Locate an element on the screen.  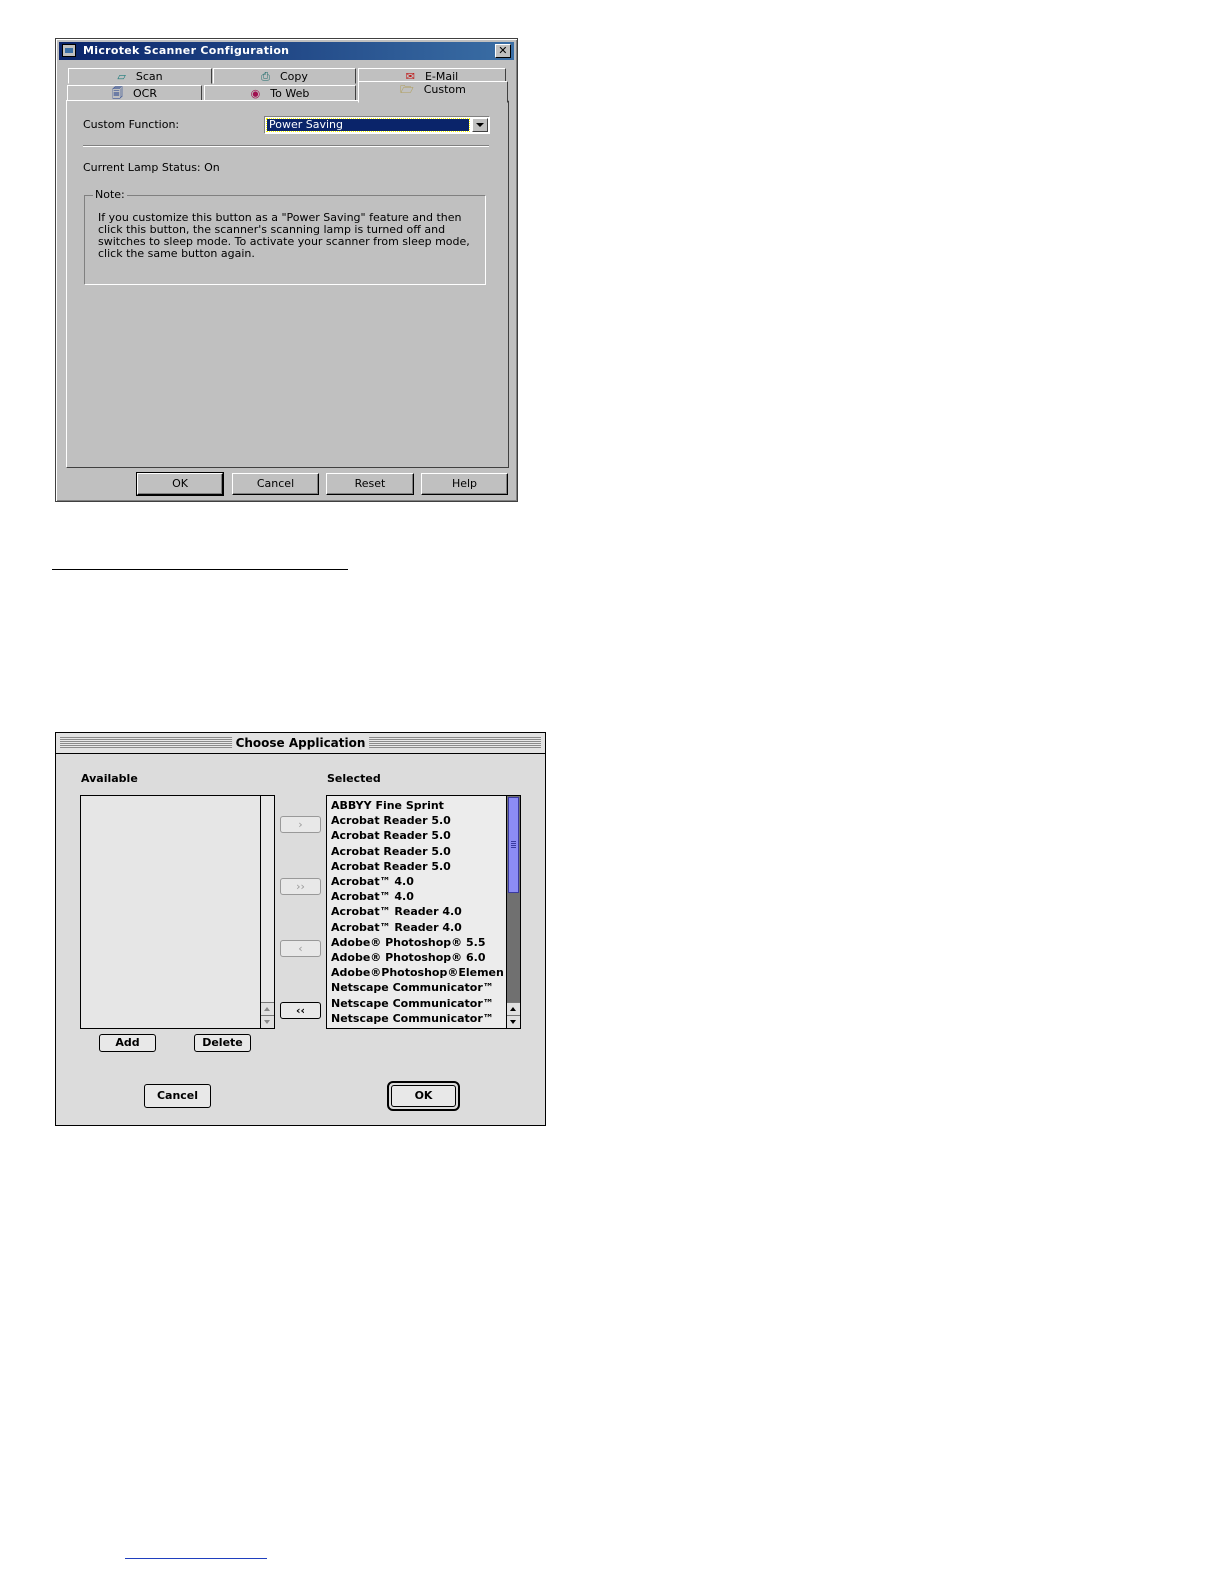
available-label: Available is located at coordinates (109, 778).